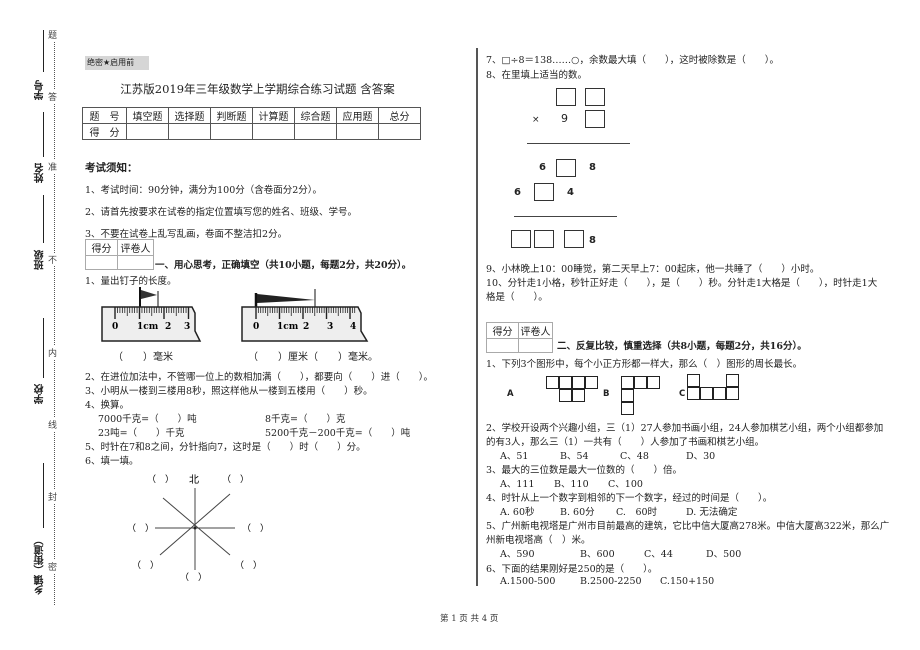 The width and height of the screenshot is (920, 650). Describe the element at coordinates (644, 364) in the screenshot. I see `question-s2-1: 1、下列3个图形中，每个小正方形都一样大，那么（ ）图形的周长最长。` at that location.